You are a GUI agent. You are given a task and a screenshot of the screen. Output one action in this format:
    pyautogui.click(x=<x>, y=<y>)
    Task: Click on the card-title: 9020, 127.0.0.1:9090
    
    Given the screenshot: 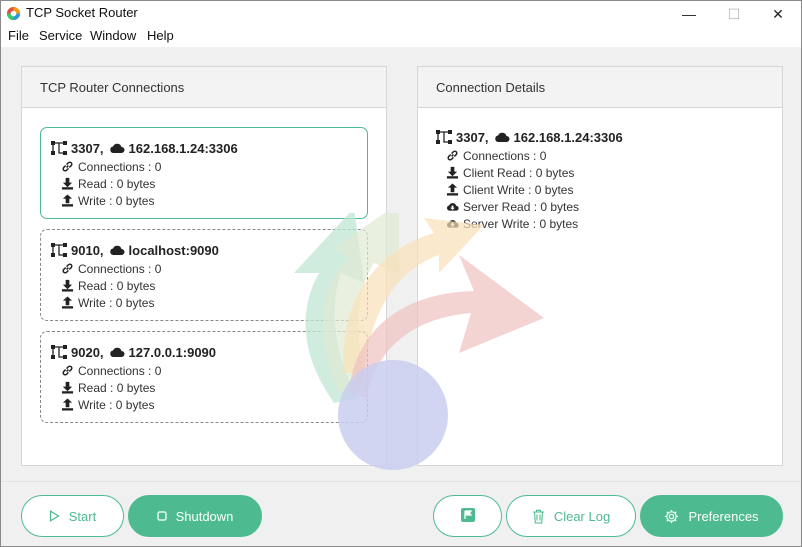 What is the action you would take?
    pyautogui.click(x=209, y=352)
    